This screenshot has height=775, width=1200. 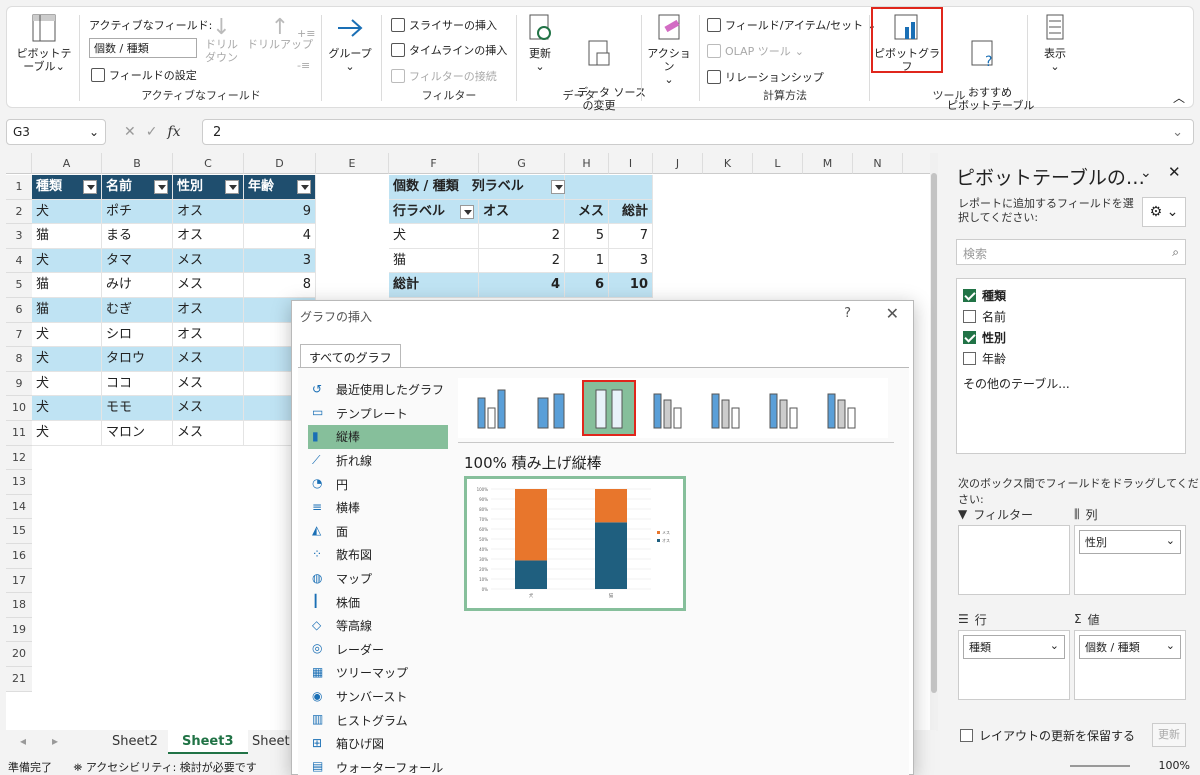 What do you see at coordinates (137, 187) in the screenshot?
I see `table-header: 名前` at bounding box center [137, 187].